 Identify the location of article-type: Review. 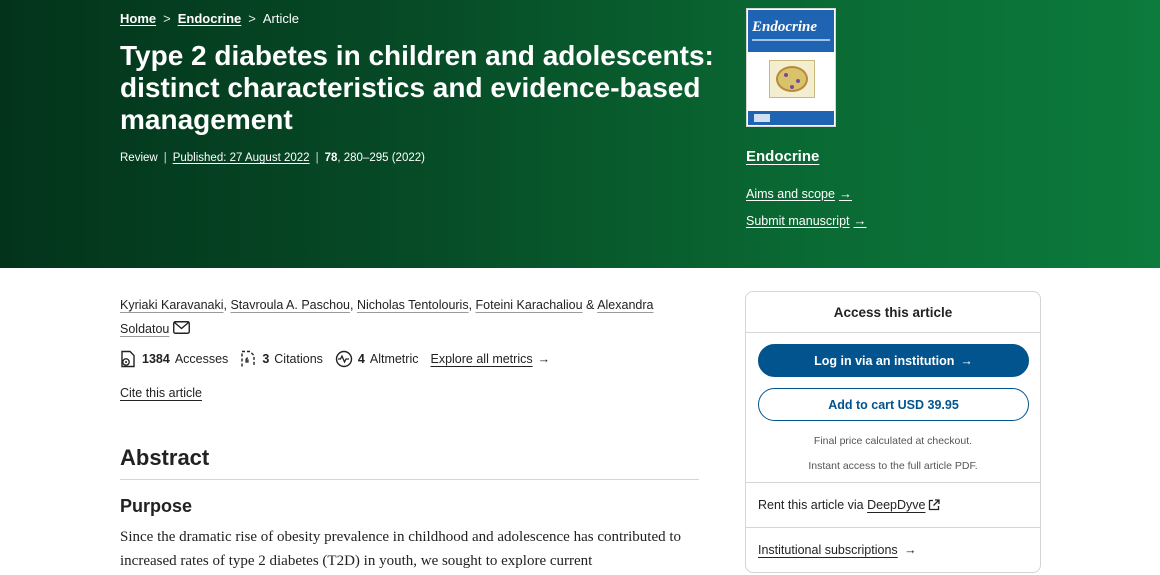
(139, 158).